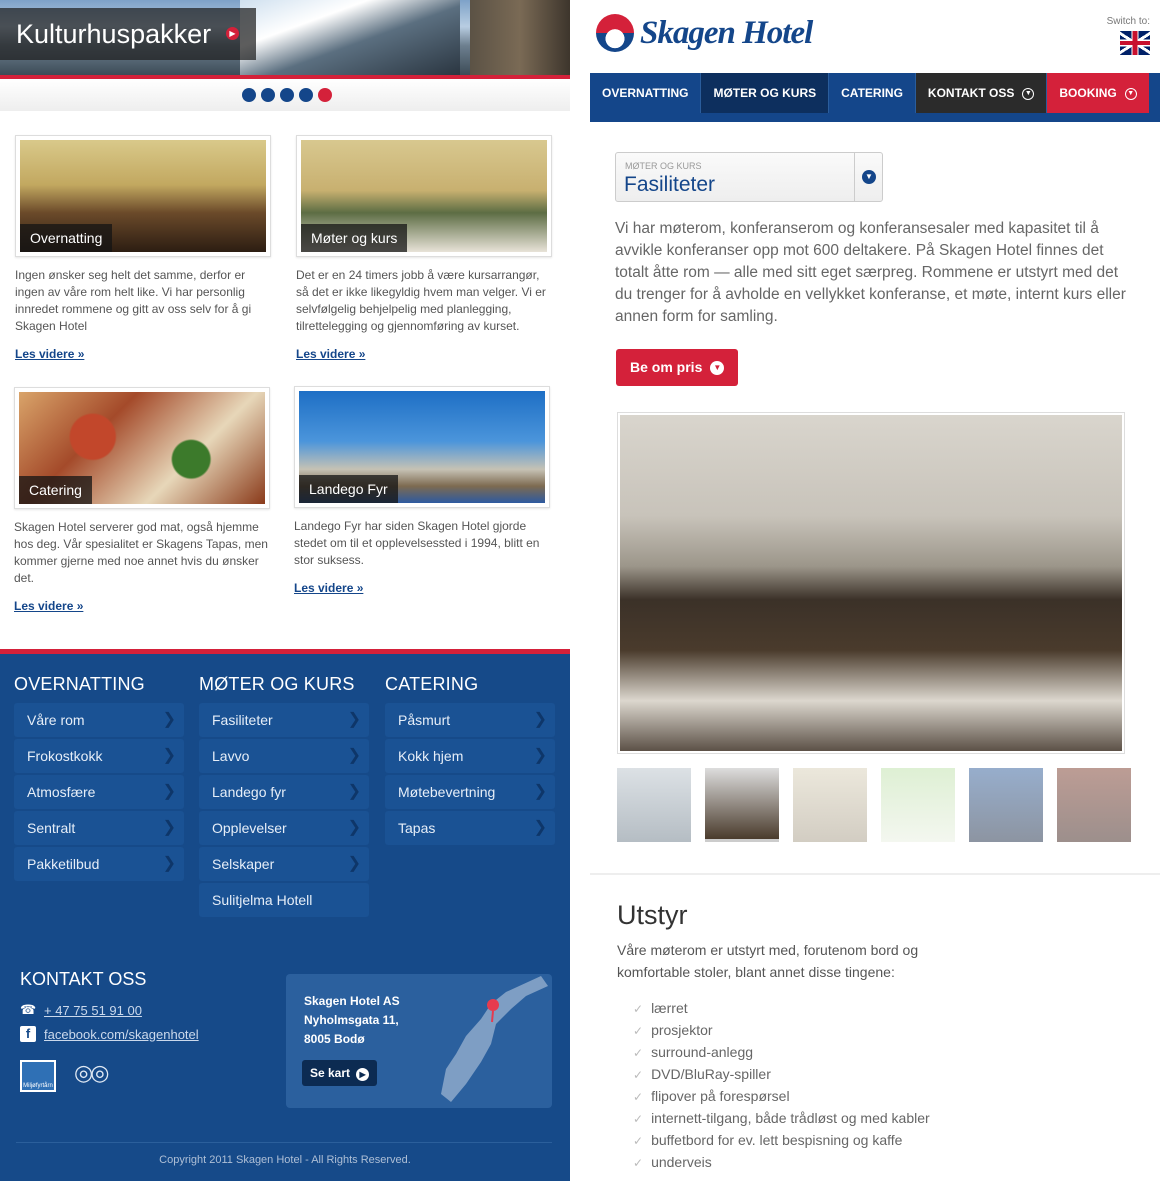 Image resolution: width=1160 pixels, height=1181 pixels. What do you see at coordinates (742, 805) in the screenshot?
I see `gallery-thumbnail-active` at bounding box center [742, 805].